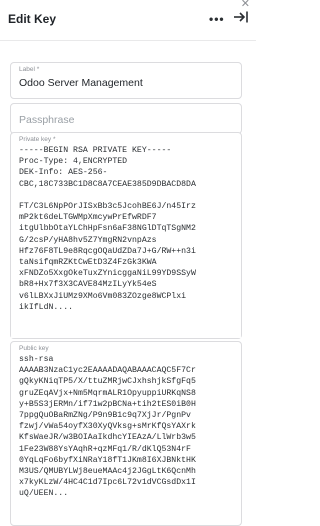  What do you see at coordinates (29, 69) in the screenshot?
I see `label-field-label: Label *` at bounding box center [29, 69].